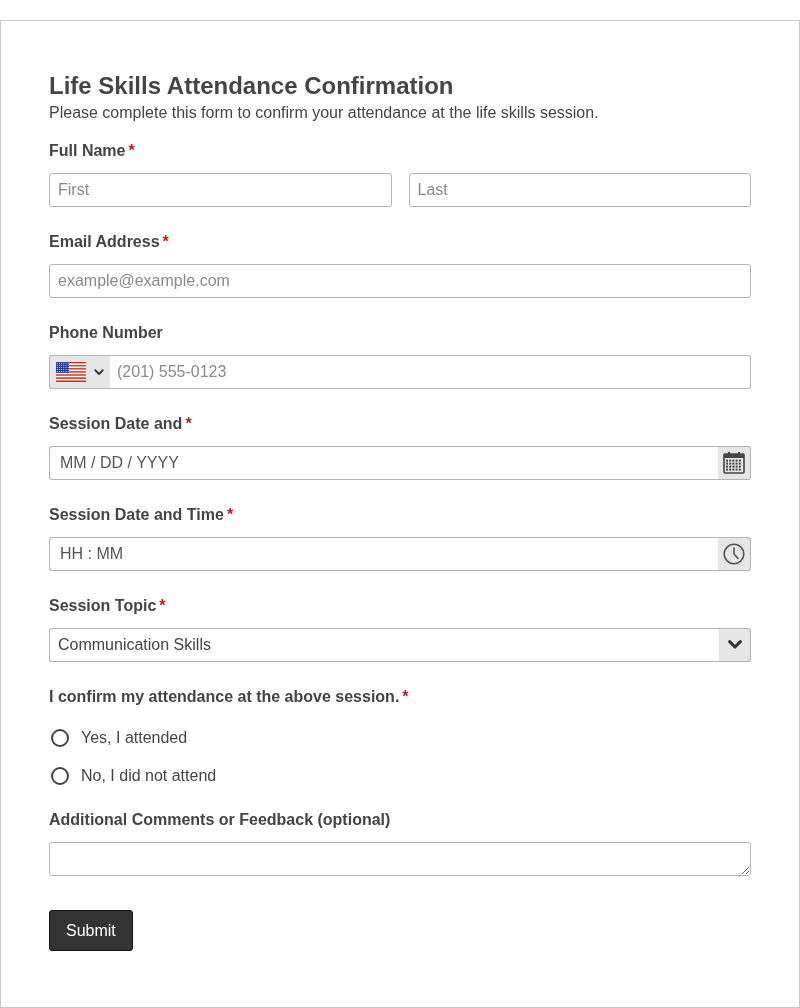  I want to click on email-field: example@example.com, so click(400, 281).